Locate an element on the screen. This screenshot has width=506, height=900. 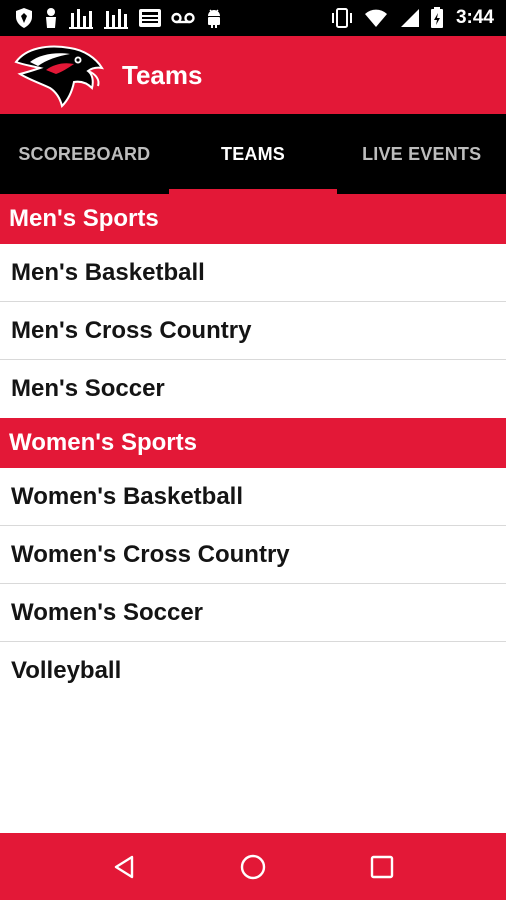
clock: 3:44 is located at coordinates (474, 17).